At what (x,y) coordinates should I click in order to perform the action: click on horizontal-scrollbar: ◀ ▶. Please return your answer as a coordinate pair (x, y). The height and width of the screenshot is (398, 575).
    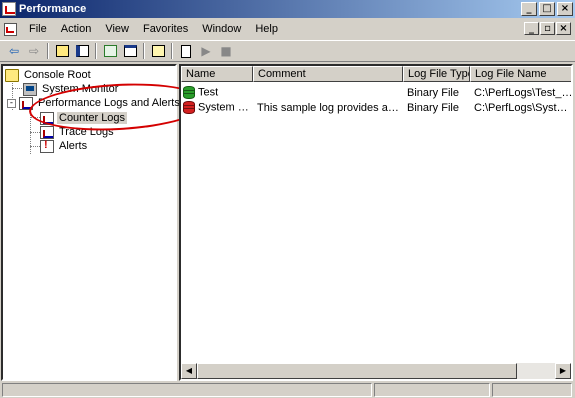
    Looking at the image, I should click on (376, 371).